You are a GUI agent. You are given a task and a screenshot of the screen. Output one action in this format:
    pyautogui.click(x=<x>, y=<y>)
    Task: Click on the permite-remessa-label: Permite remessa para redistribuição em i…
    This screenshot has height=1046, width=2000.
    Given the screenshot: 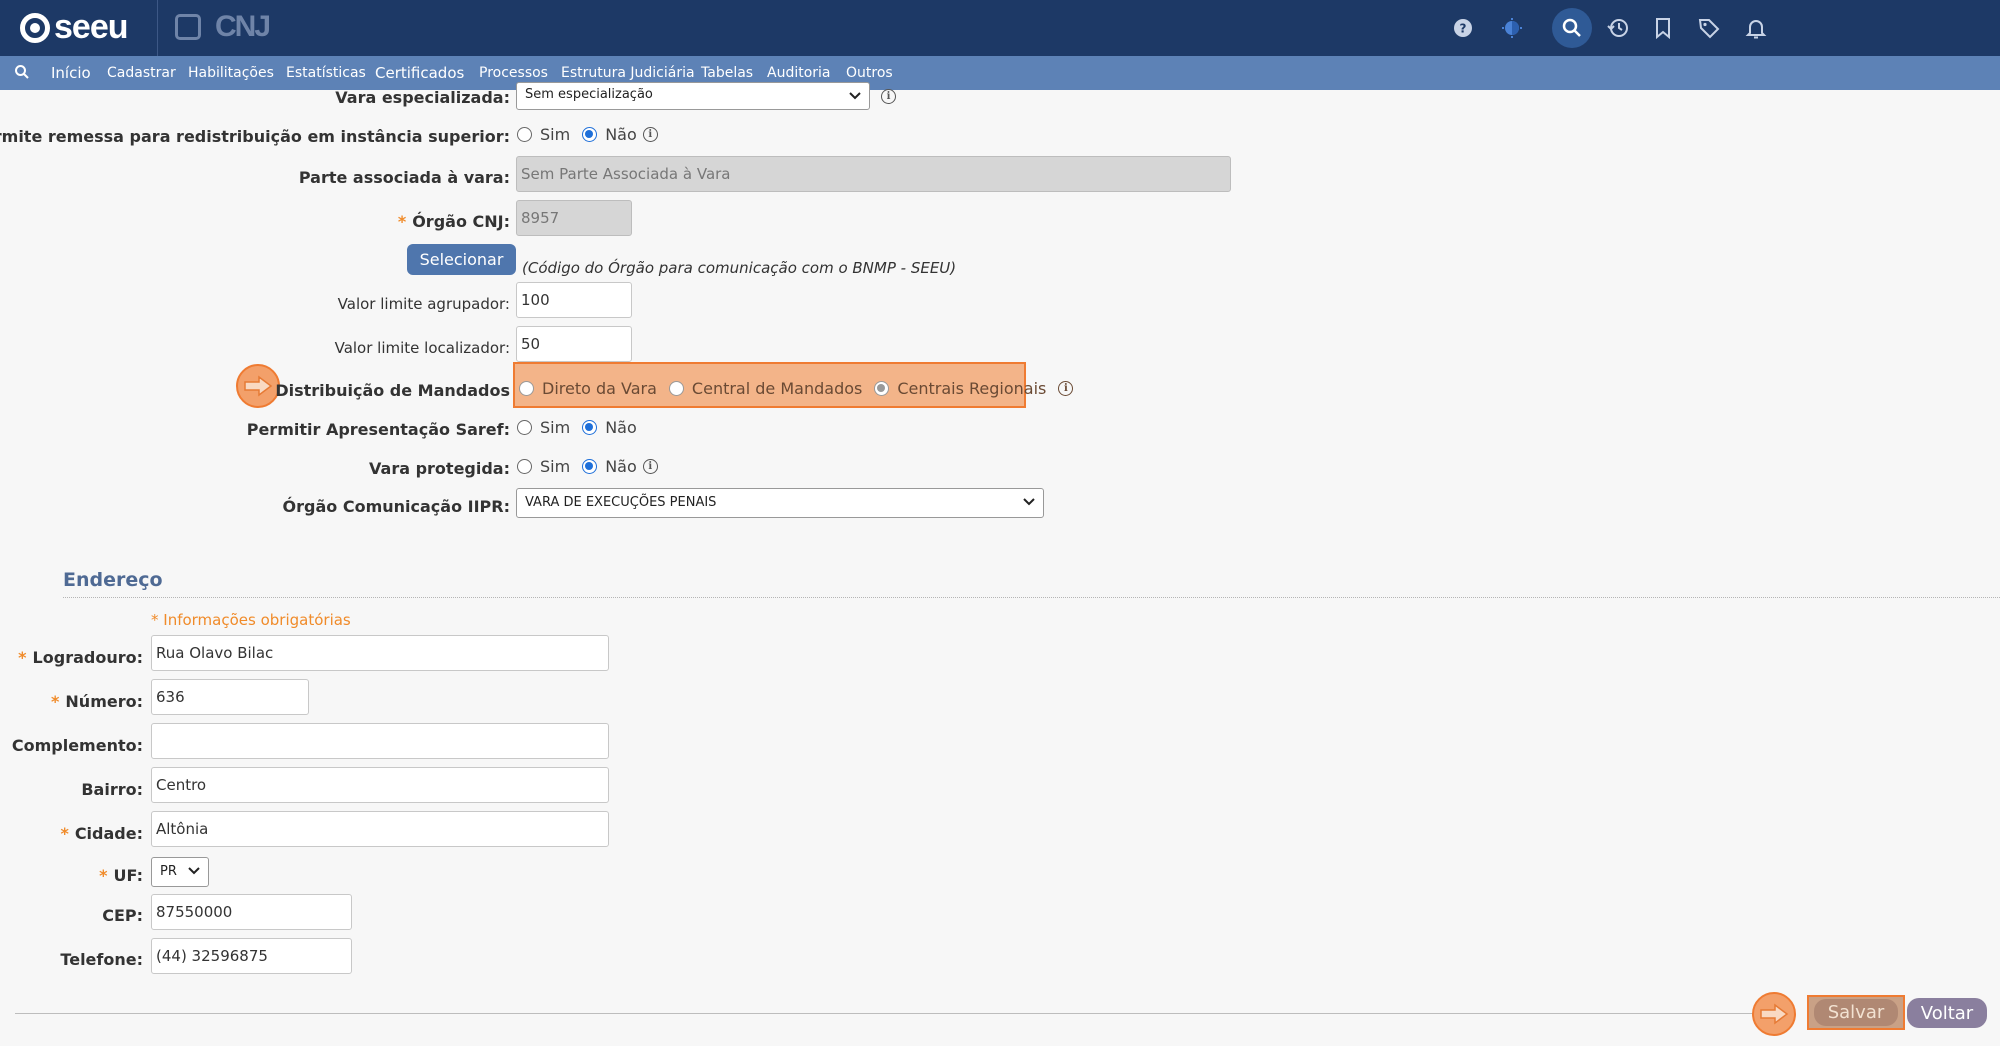 What is the action you would take?
    pyautogui.click(x=255, y=136)
    